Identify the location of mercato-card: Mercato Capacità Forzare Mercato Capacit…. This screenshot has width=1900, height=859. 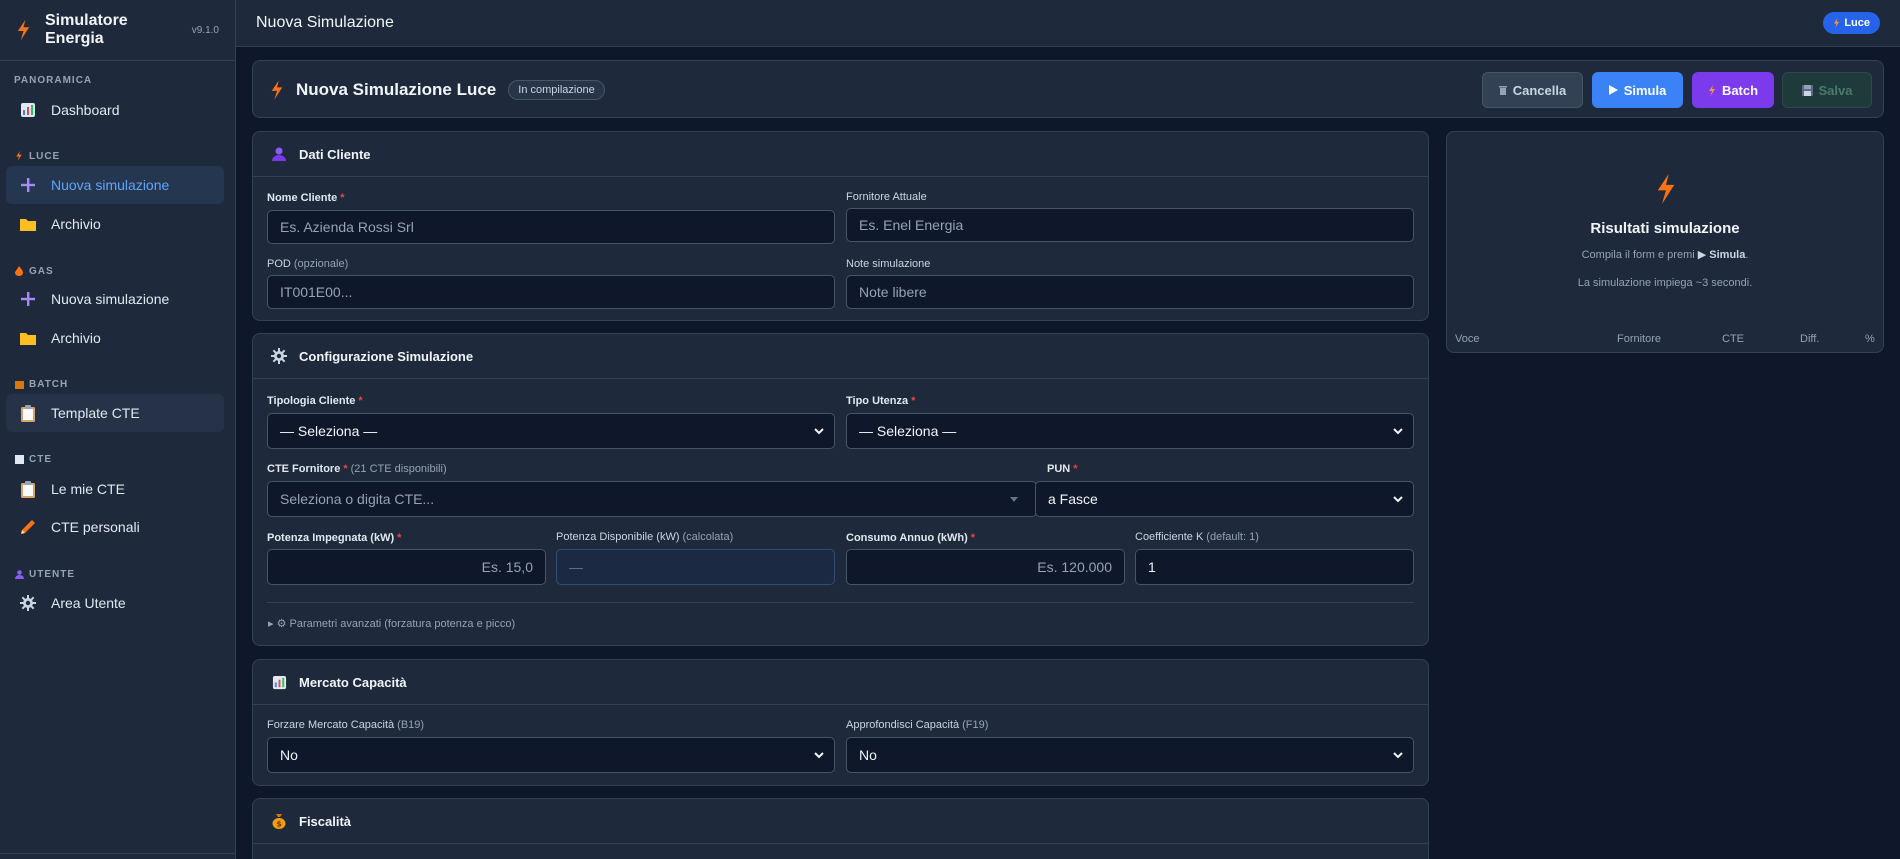
(840, 722).